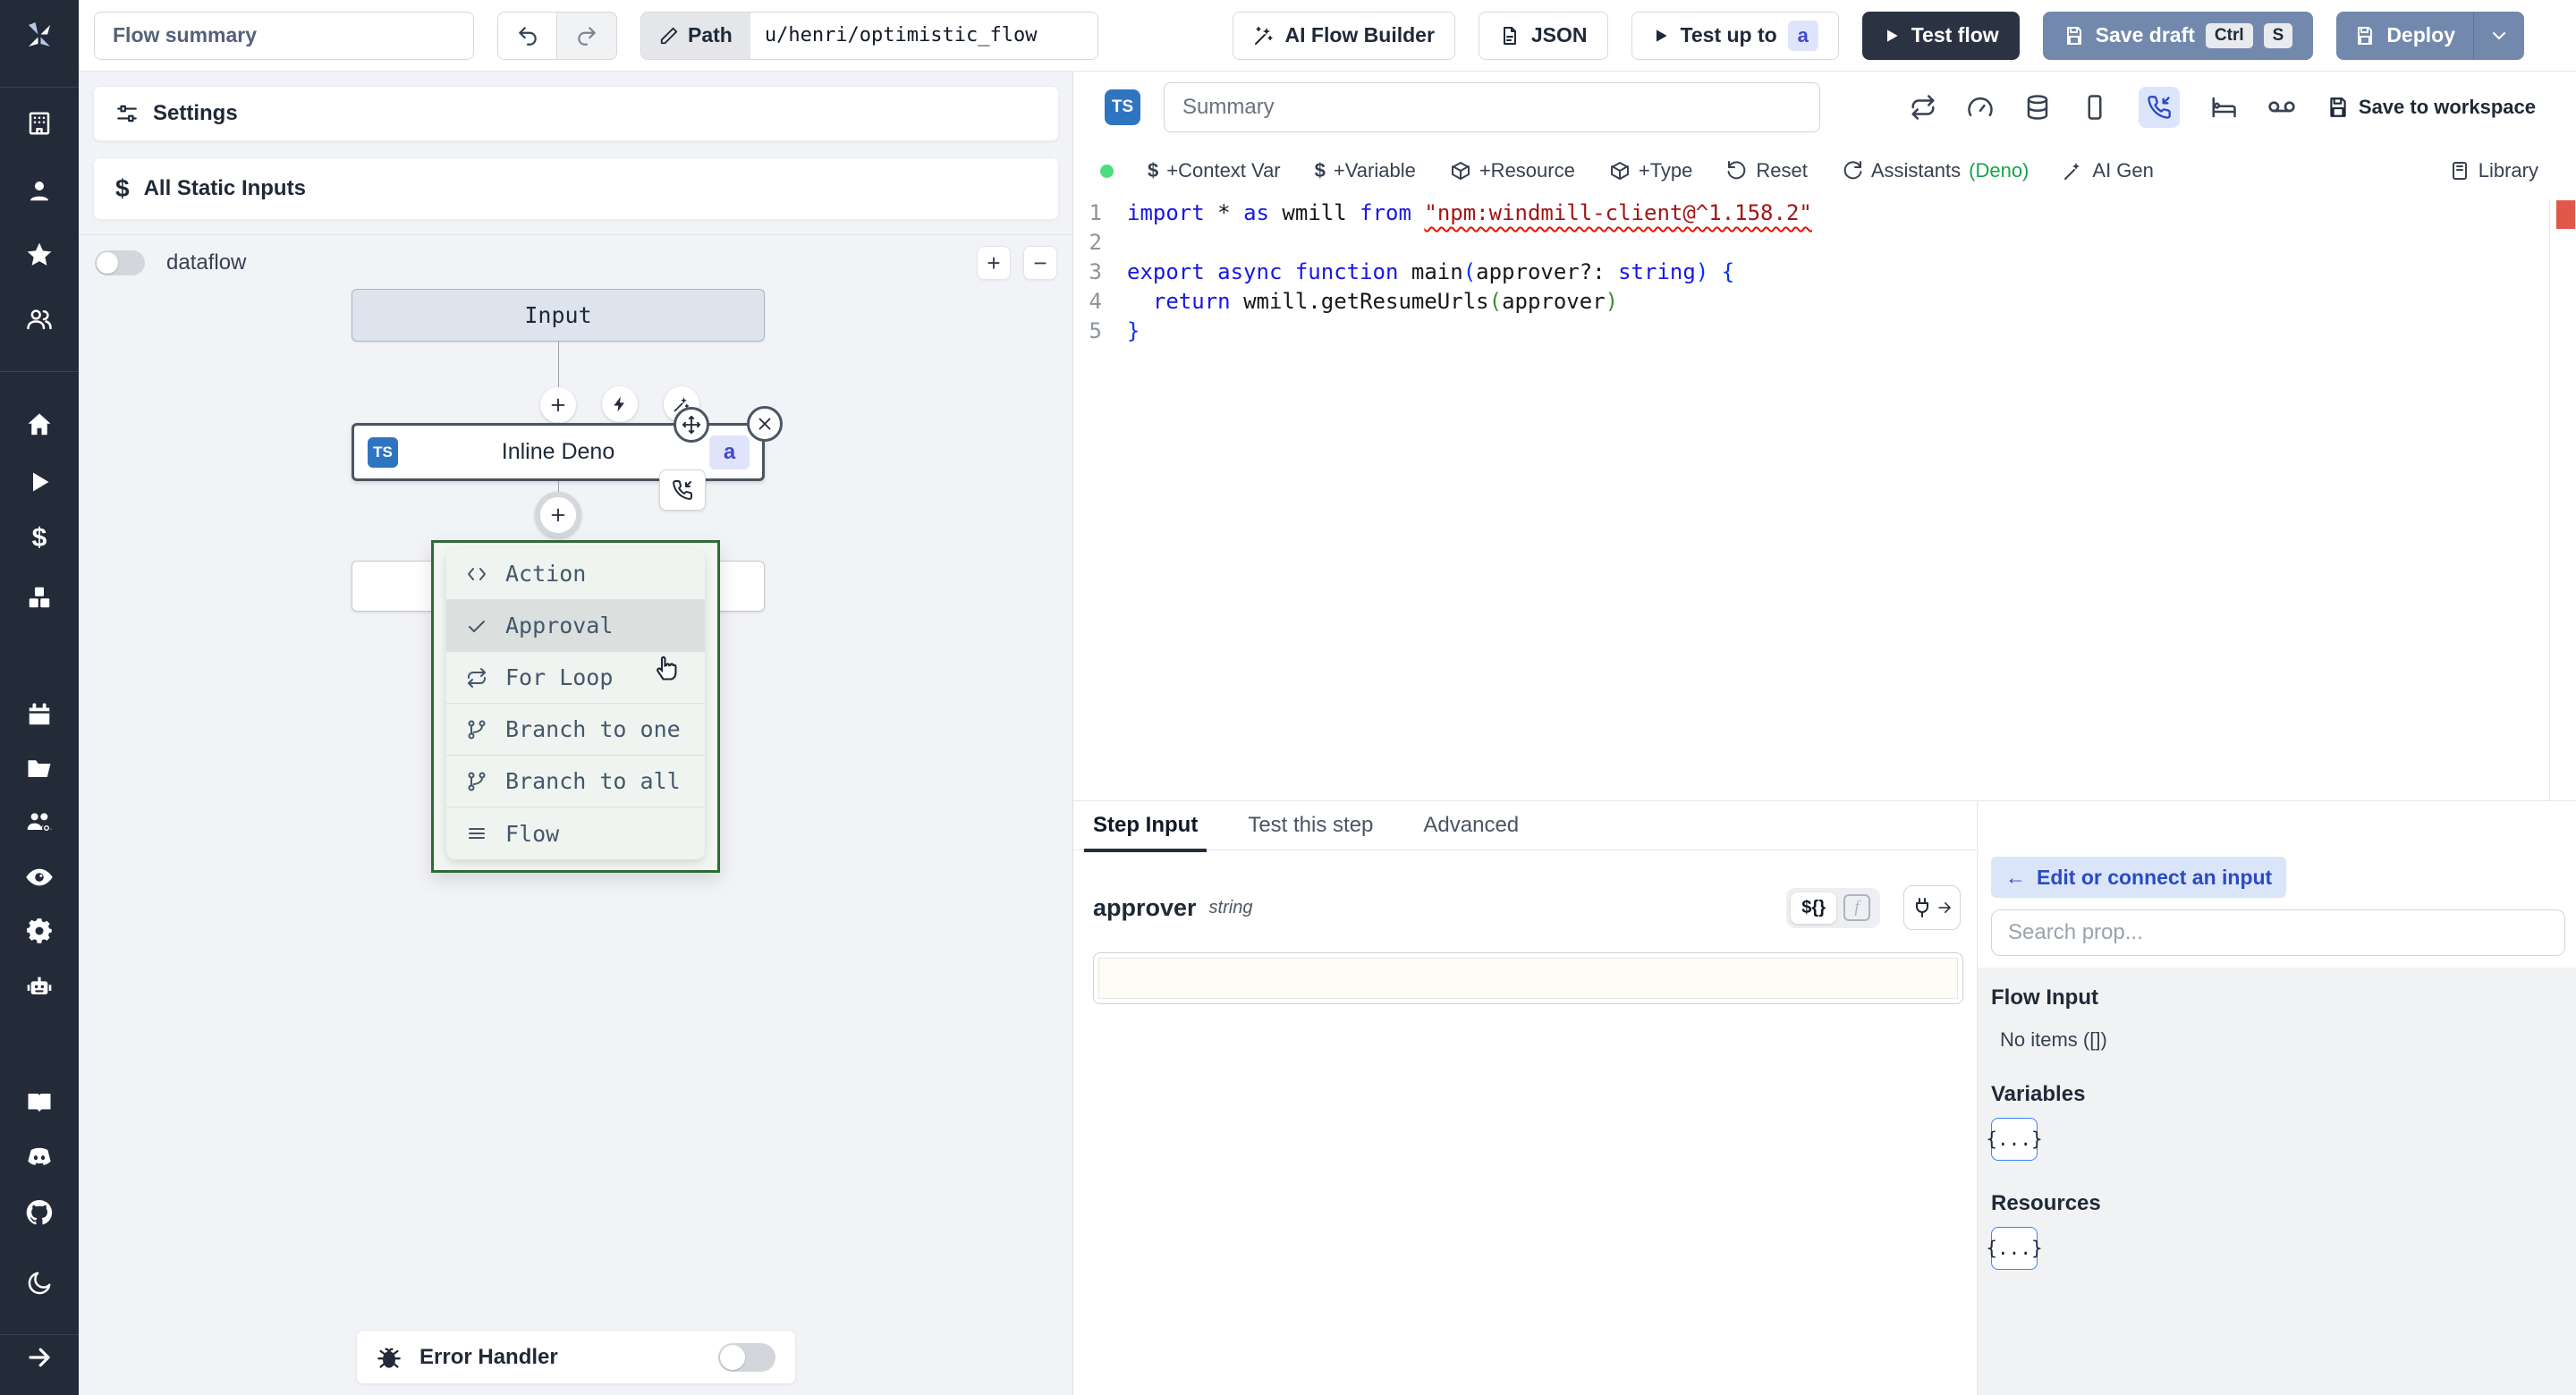 The height and width of the screenshot is (1395, 2576). I want to click on library-button: Library, so click(2493, 170).